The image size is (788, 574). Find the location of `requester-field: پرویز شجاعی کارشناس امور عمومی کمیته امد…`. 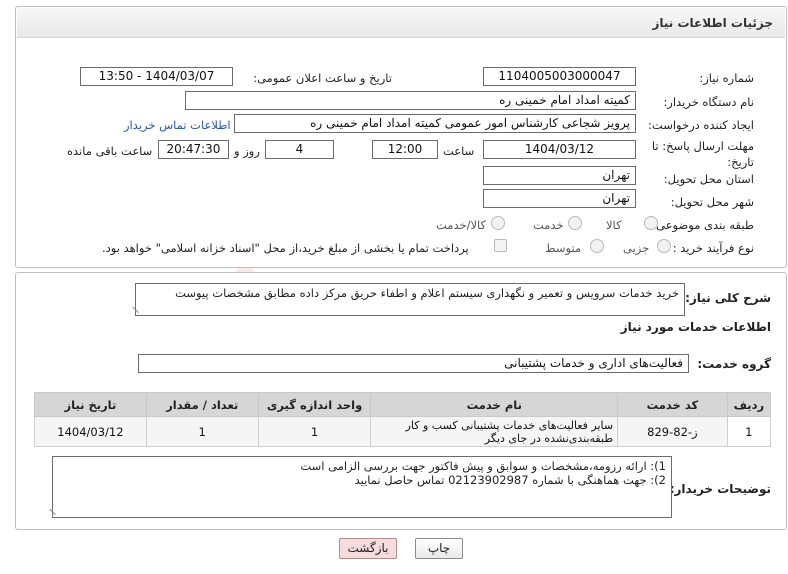

requester-field: پرویز شجاعی کارشناس امور عمومی کمیته امد… is located at coordinates (435, 123).